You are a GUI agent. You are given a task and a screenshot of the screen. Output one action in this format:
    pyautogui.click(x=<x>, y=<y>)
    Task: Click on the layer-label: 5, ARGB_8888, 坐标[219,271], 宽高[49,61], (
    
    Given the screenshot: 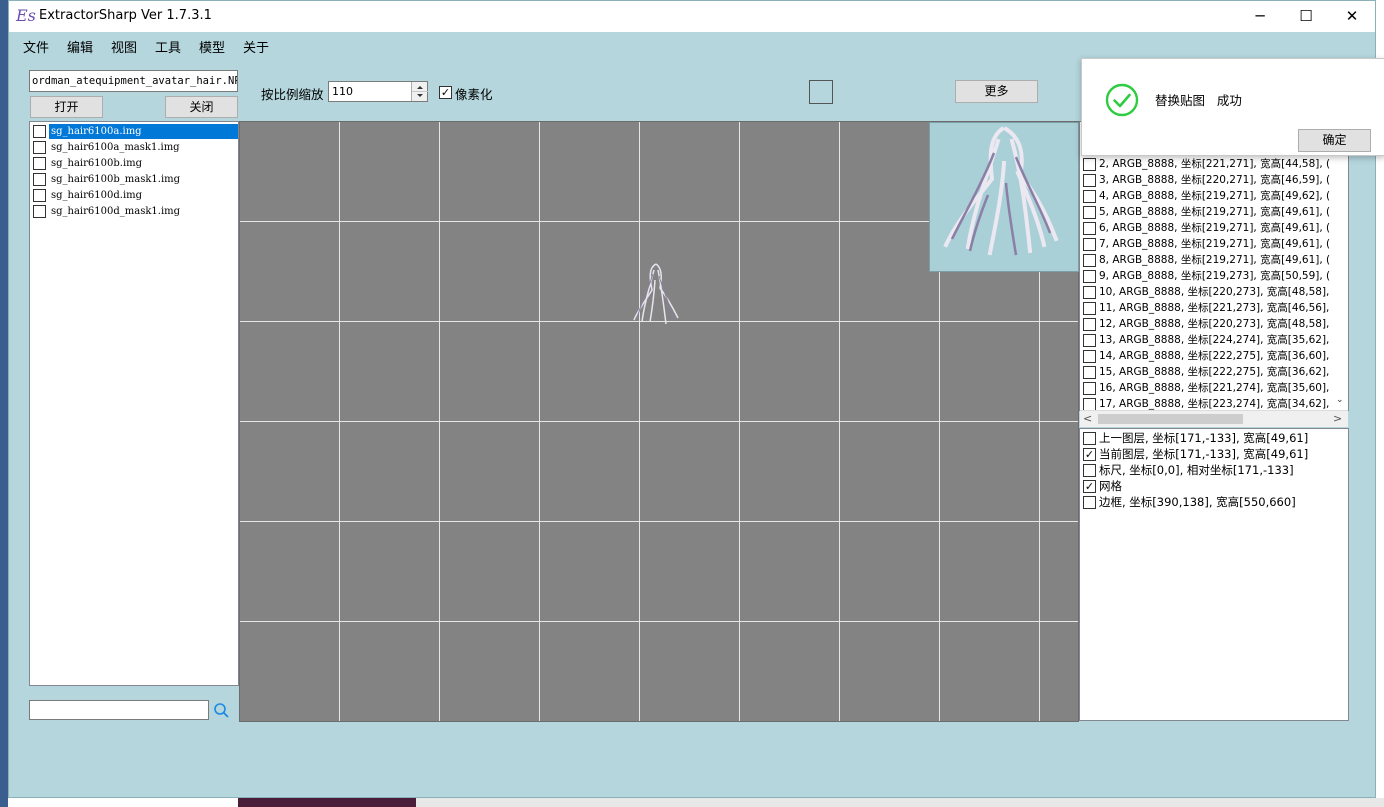 What is the action you would take?
    pyautogui.click(x=1215, y=212)
    